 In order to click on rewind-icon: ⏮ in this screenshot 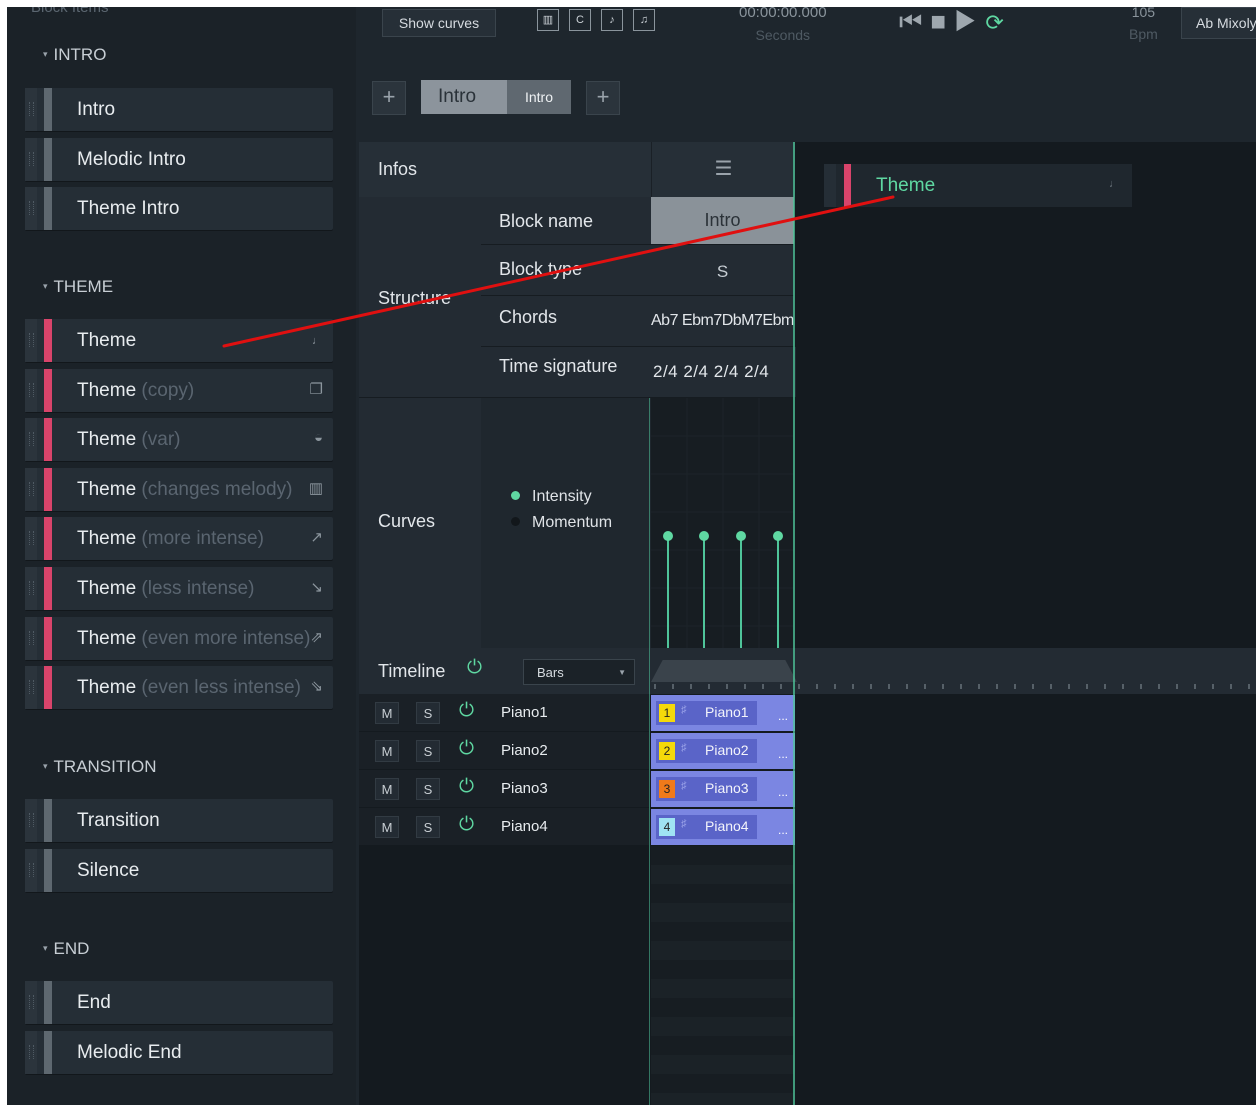, I will do `click(914, 21)`.